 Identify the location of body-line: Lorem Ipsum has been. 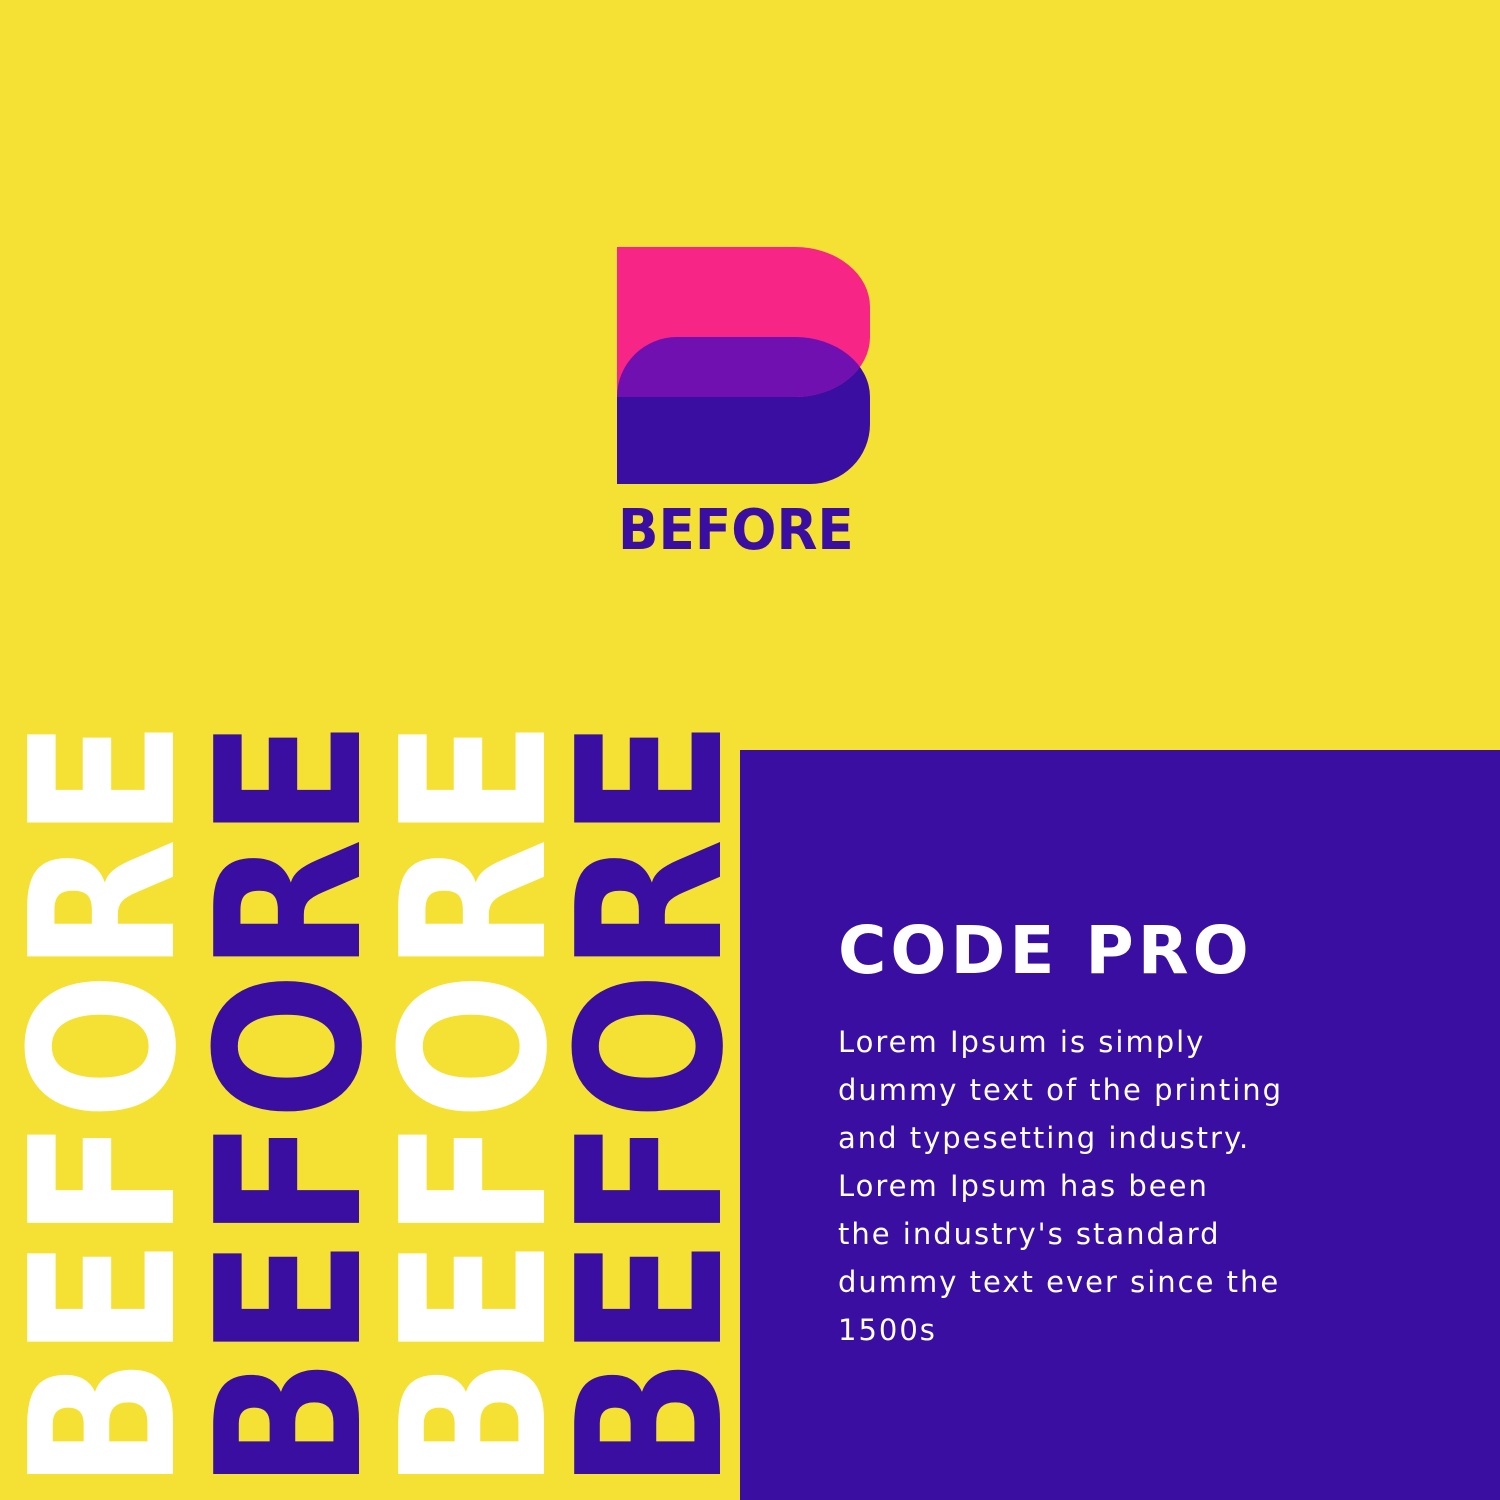
(1023, 1186).